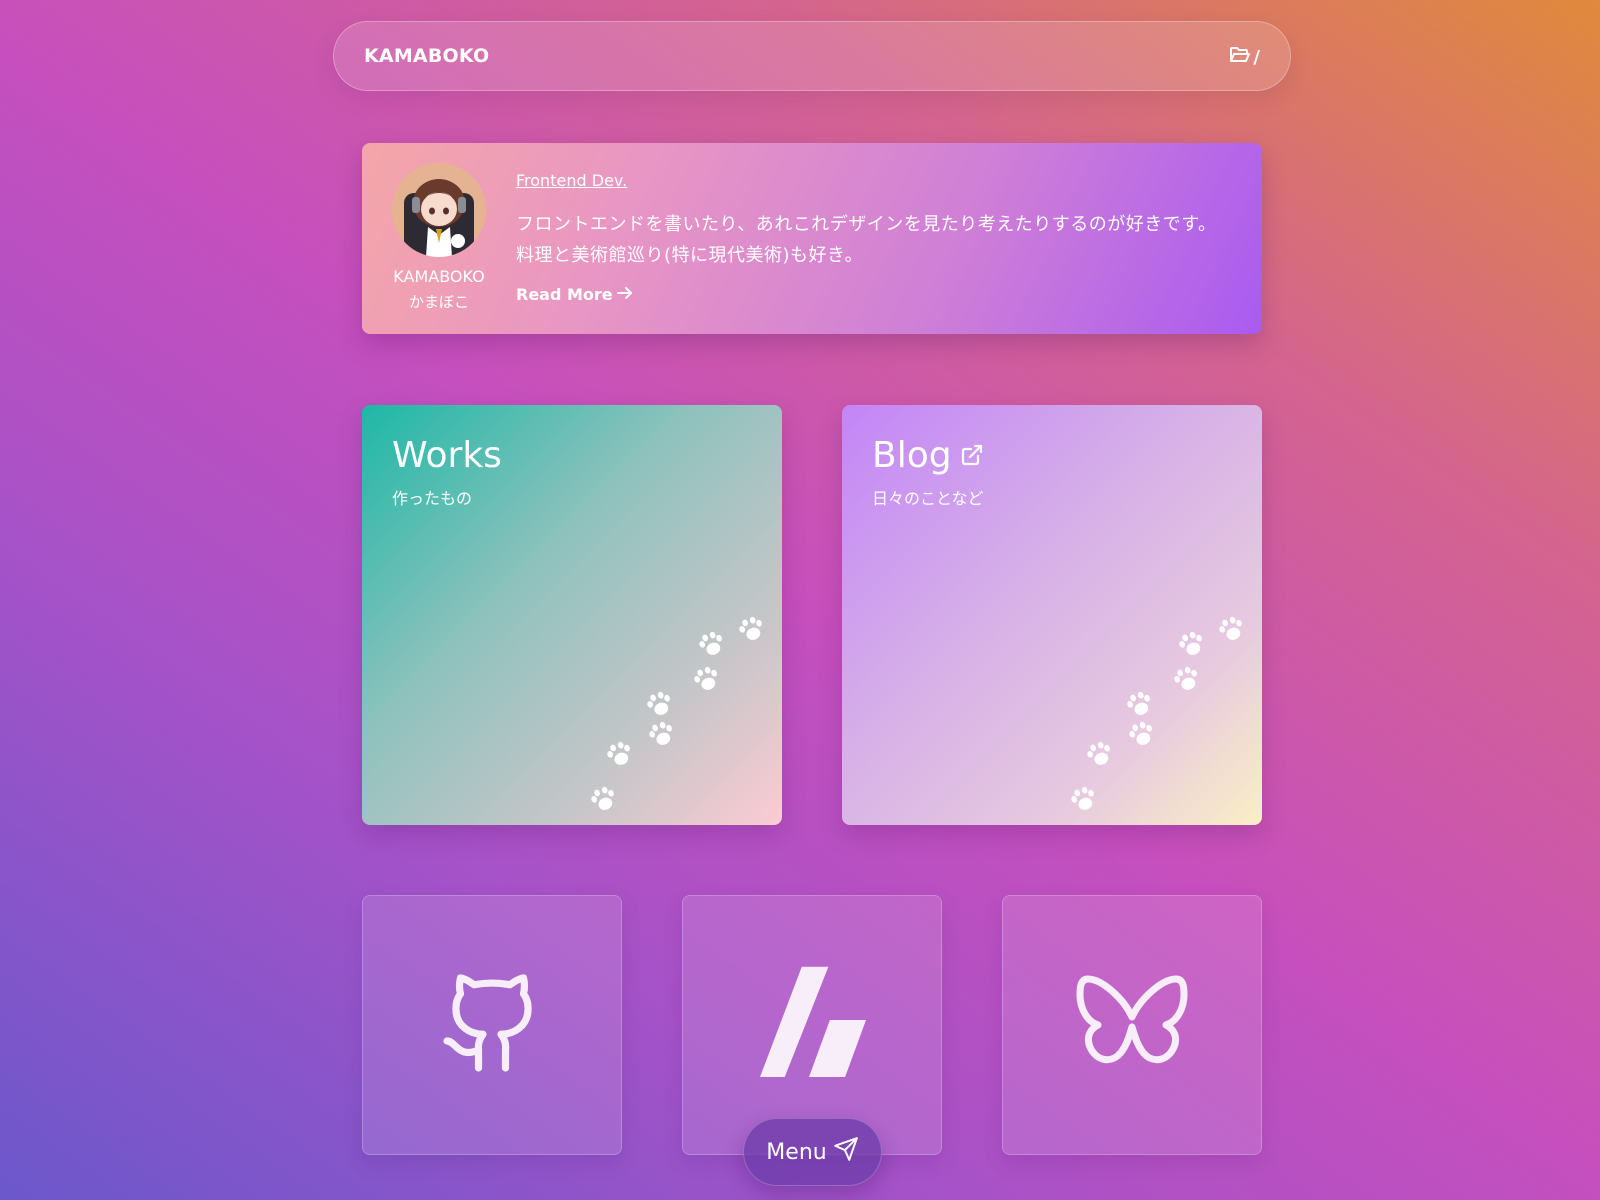  I want to click on github-icon, so click(492, 1025).